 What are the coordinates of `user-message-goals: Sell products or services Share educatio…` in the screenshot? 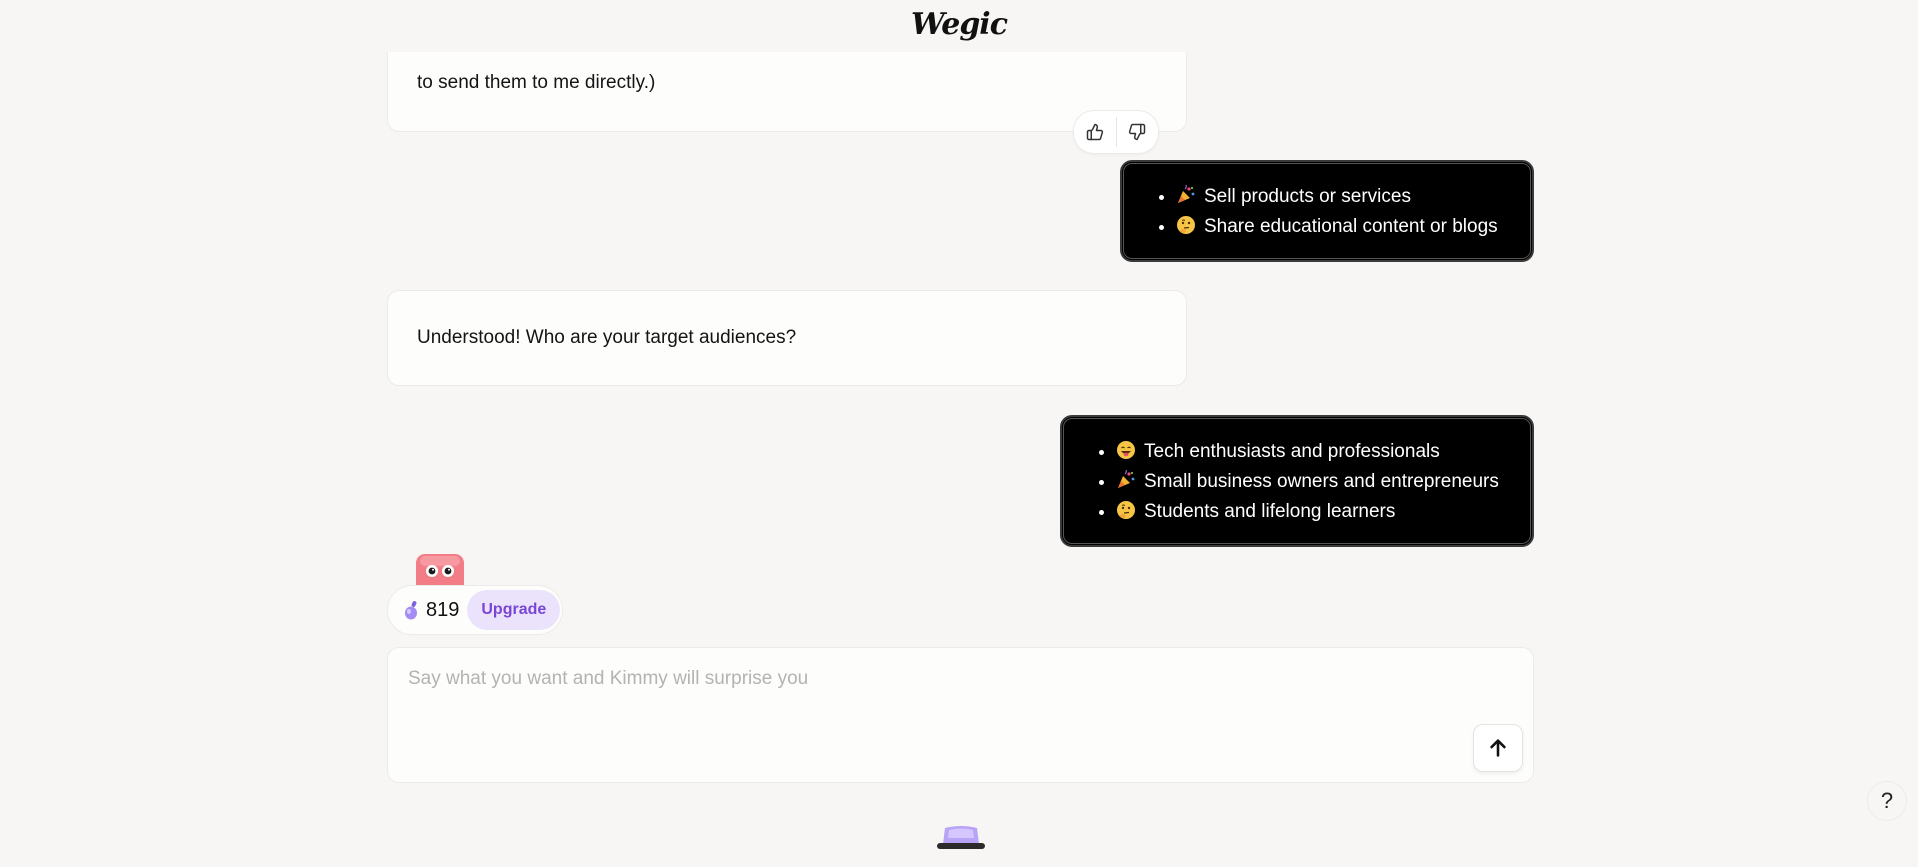 It's located at (1327, 211).